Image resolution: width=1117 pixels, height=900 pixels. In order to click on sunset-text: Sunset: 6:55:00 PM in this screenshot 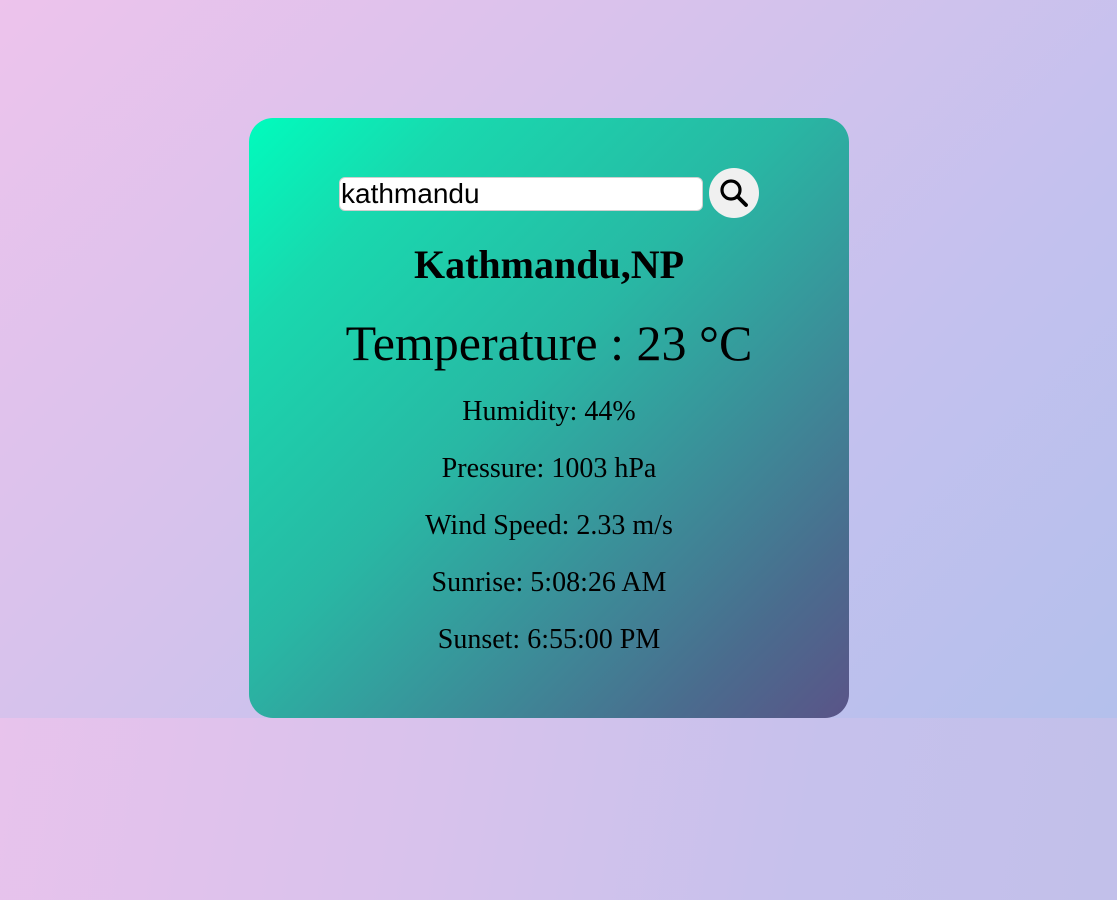, I will do `click(549, 639)`.